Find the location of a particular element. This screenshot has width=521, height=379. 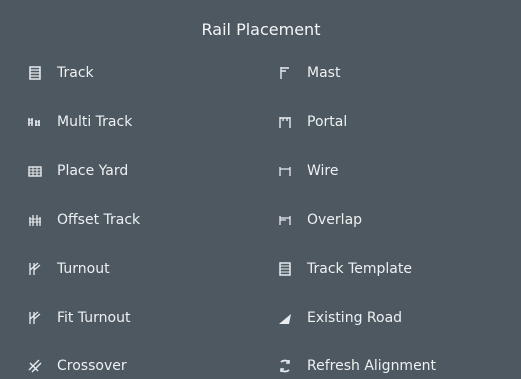

existing-road-button: Existing Road is located at coordinates (338, 318).